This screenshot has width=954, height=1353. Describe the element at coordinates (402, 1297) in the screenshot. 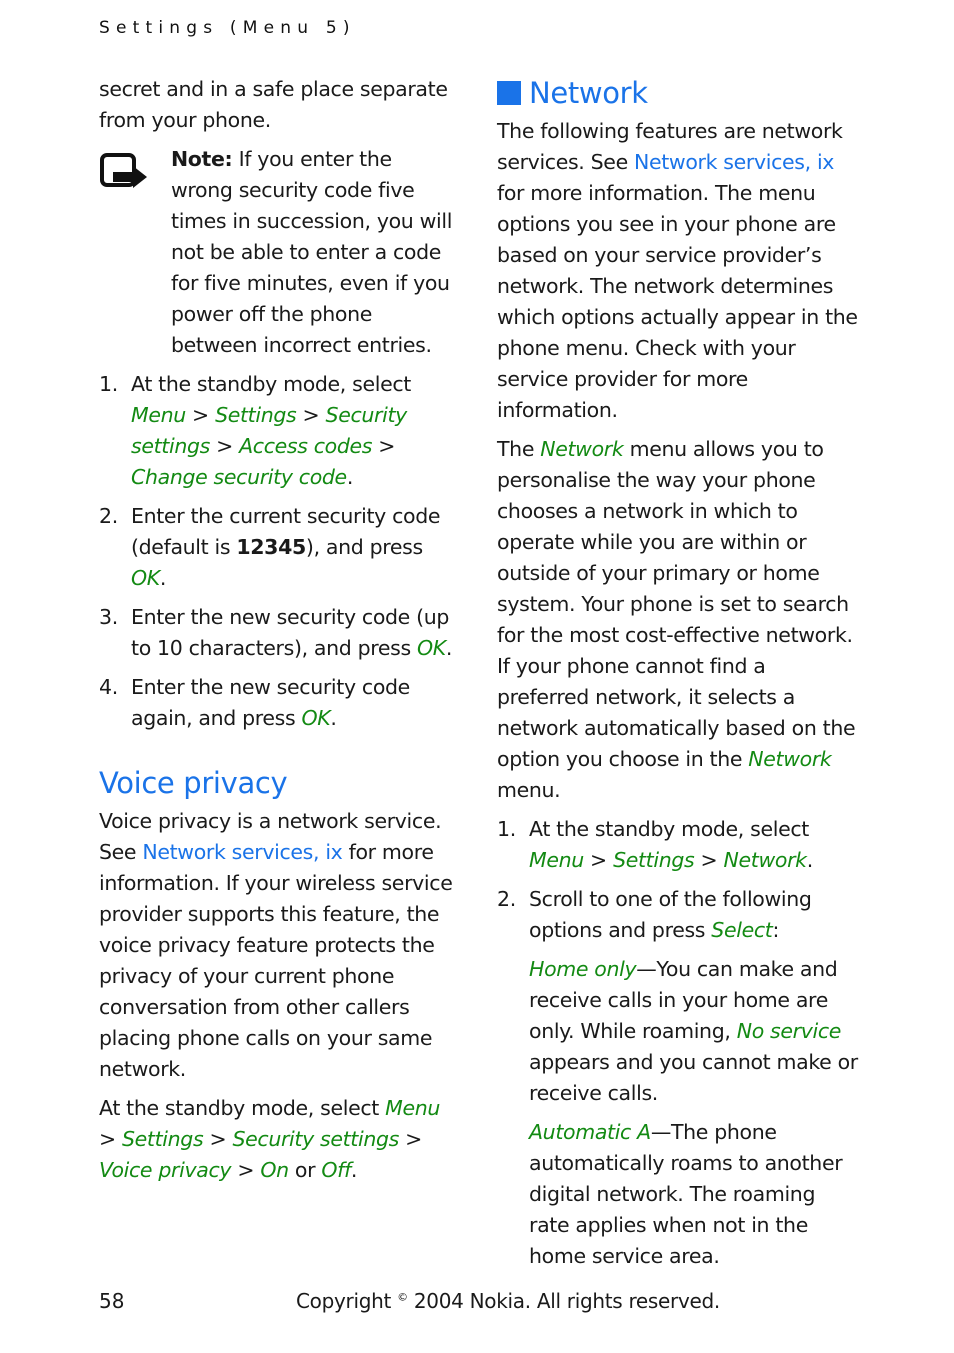

I see `copyright-symbol: ©` at that location.